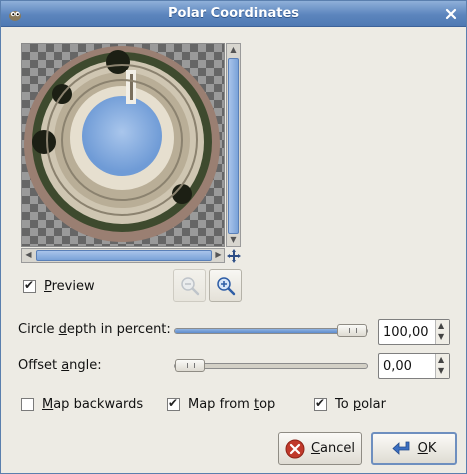 This screenshot has width=467, height=474. I want to click on circle-depth-label: Circle depth in percent:, so click(94, 329).